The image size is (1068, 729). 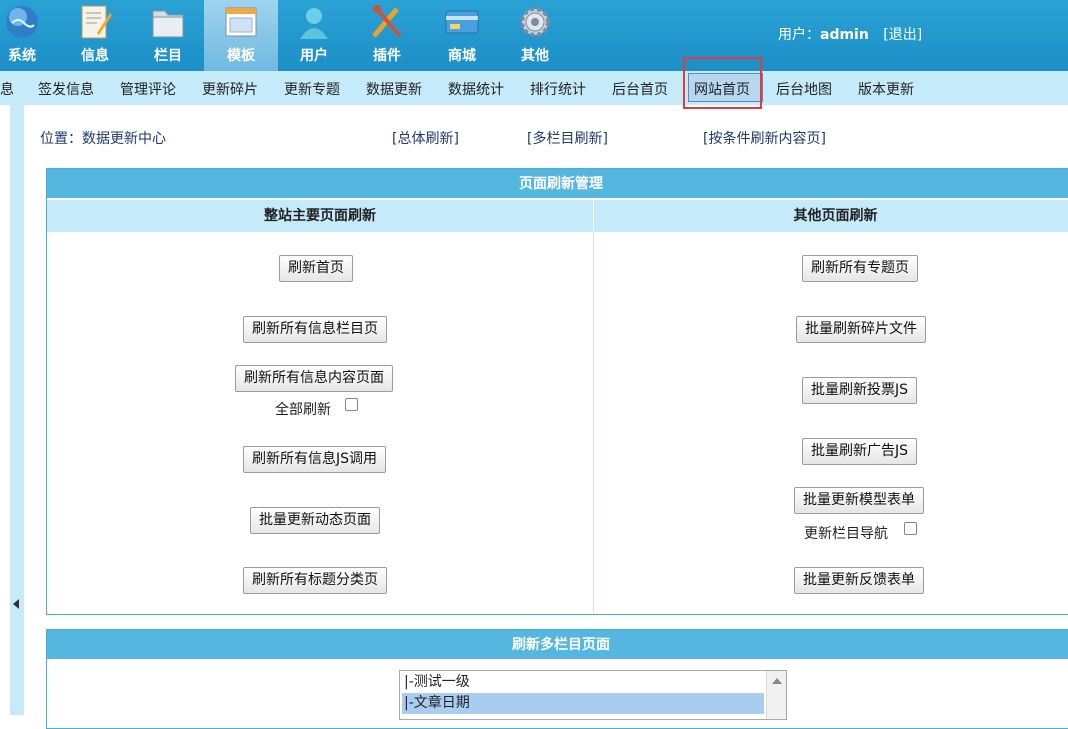 I want to click on subnav-item: 数据更新, so click(x=394, y=89).